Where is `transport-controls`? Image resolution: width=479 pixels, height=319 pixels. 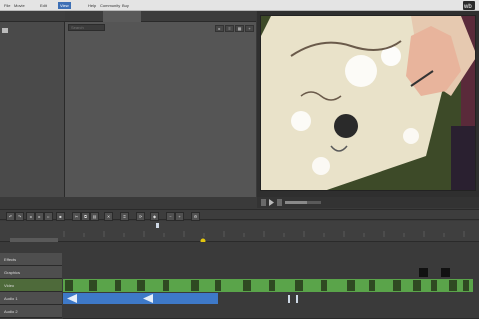
transport-controls is located at coordinates (291, 202).